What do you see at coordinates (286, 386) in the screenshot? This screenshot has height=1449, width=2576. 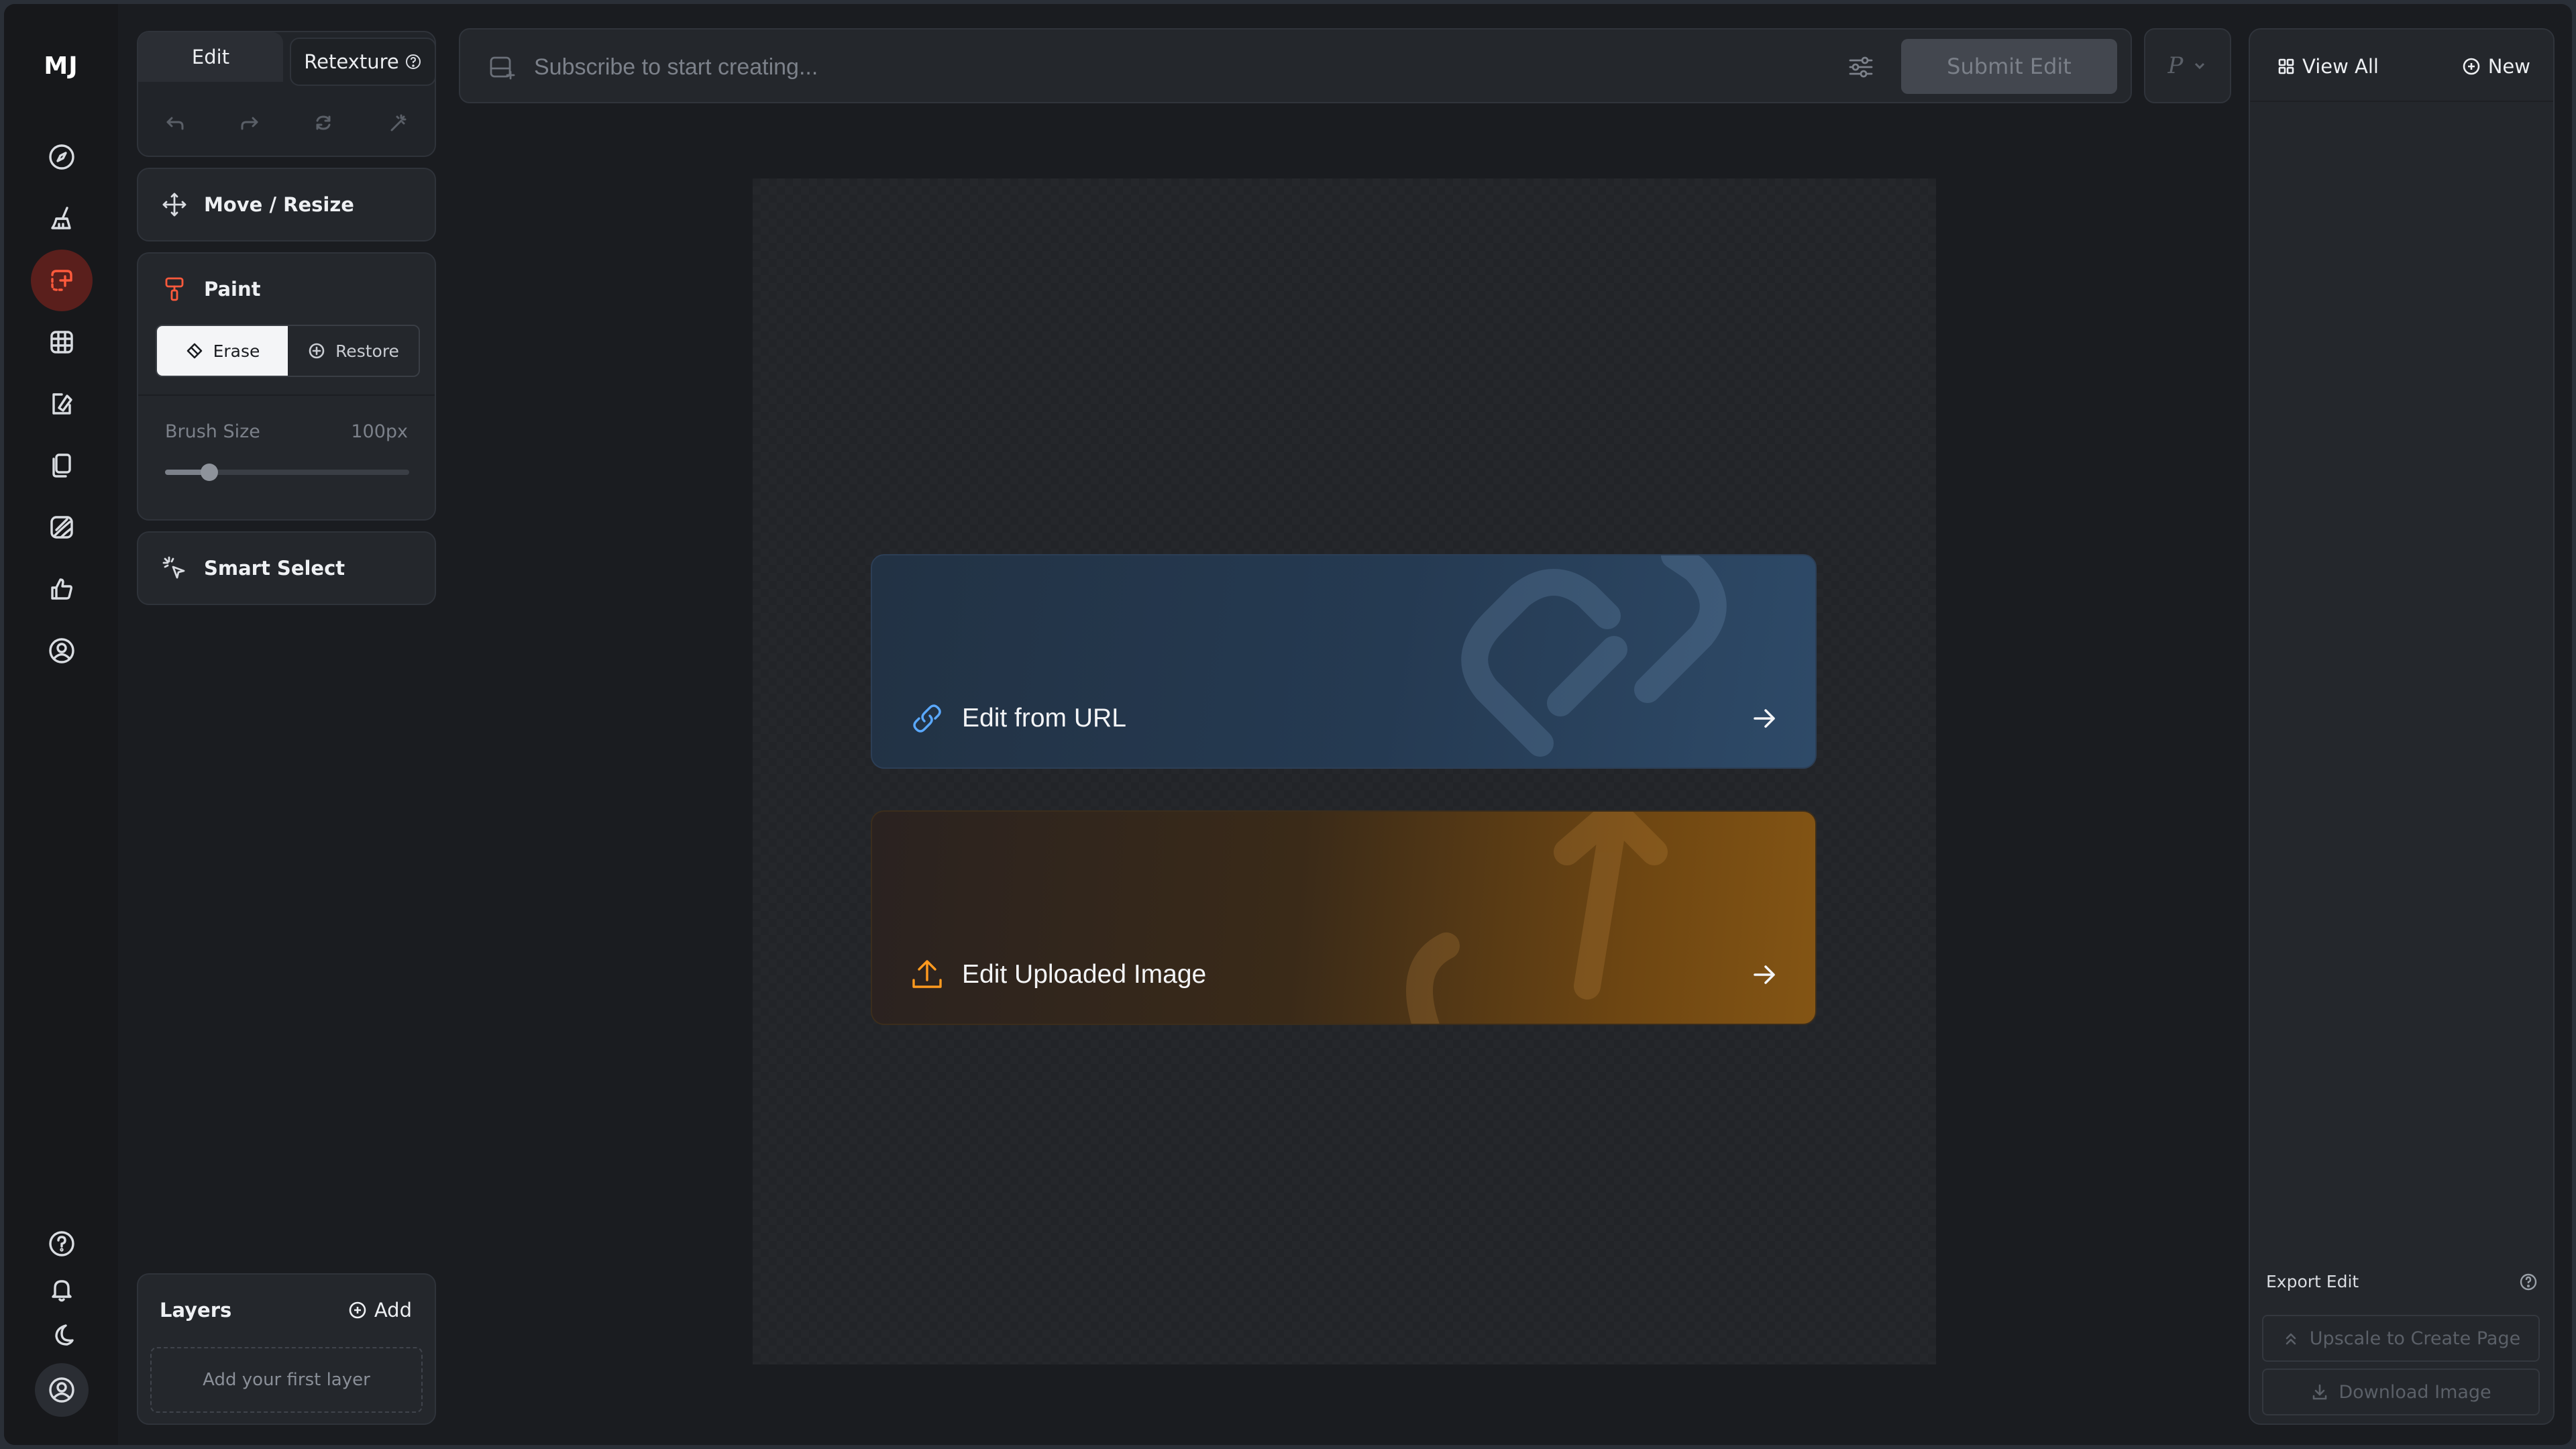 I see `tool-paint-panel: Paint Erase Restore Brush Size 100px` at bounding box center [286, 386].